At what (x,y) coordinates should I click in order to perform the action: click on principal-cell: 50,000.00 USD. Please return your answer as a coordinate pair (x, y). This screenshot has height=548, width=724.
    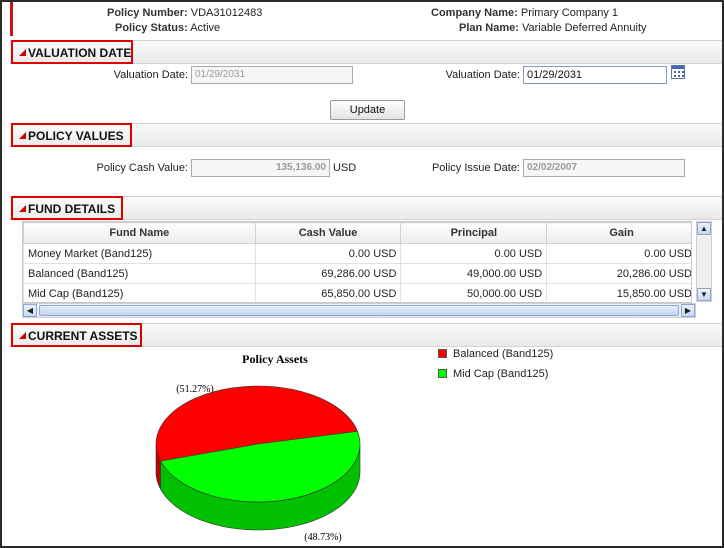
    Looking at the image, I should click on (474, 292).